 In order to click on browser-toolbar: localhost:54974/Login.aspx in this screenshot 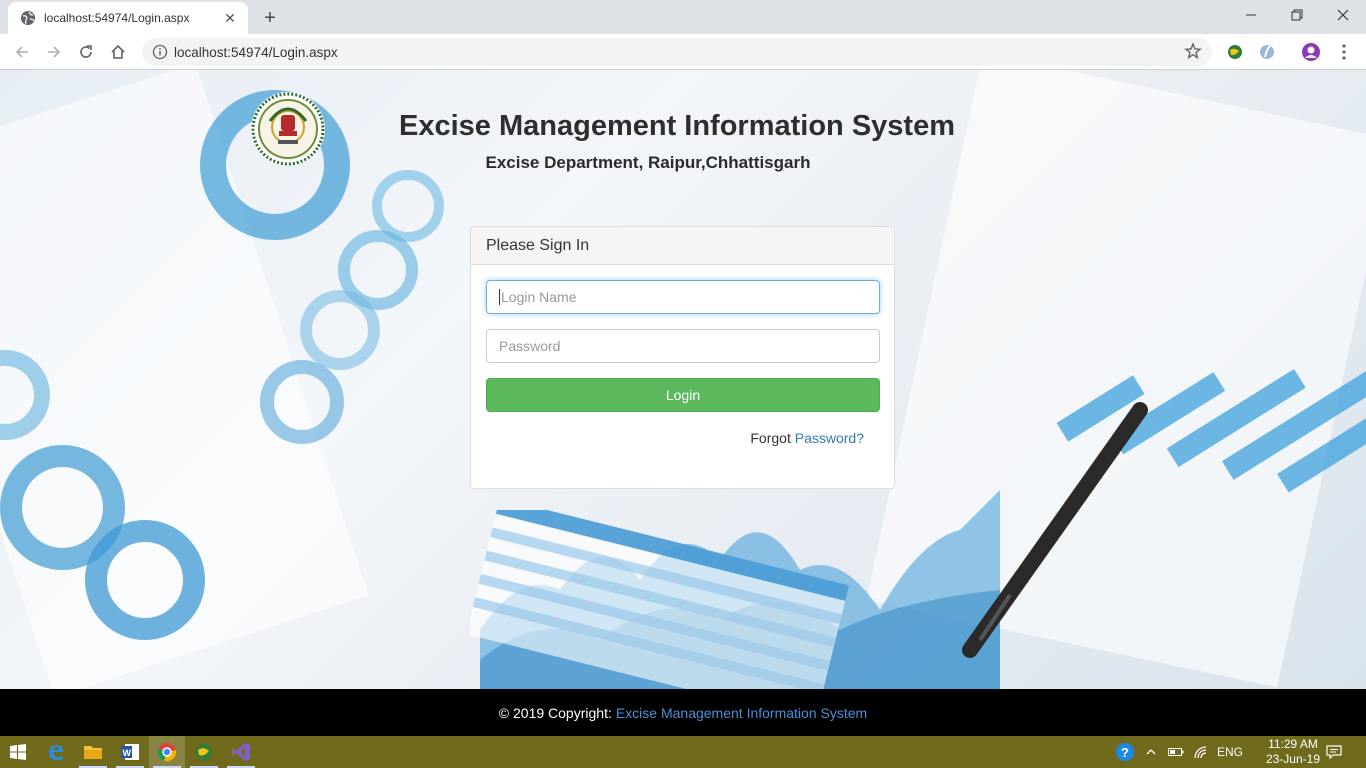, I will do `click(683, 52)`.